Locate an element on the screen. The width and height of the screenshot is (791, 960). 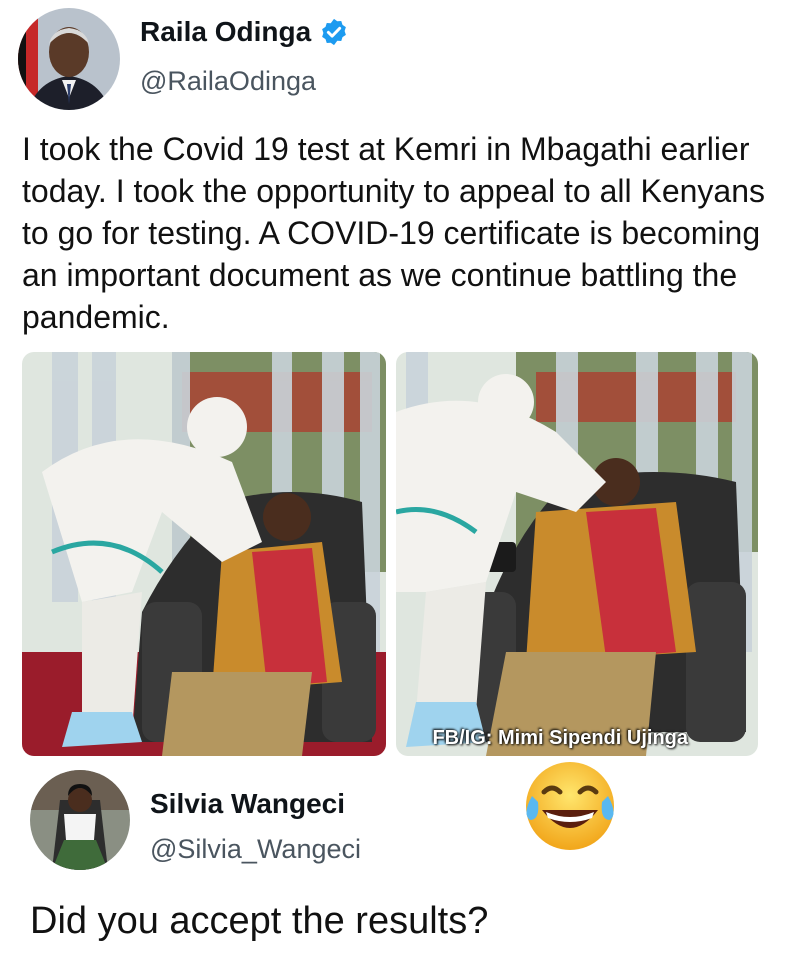
tears-of-joy-emoji-icon is located at coordinates (570, 806).